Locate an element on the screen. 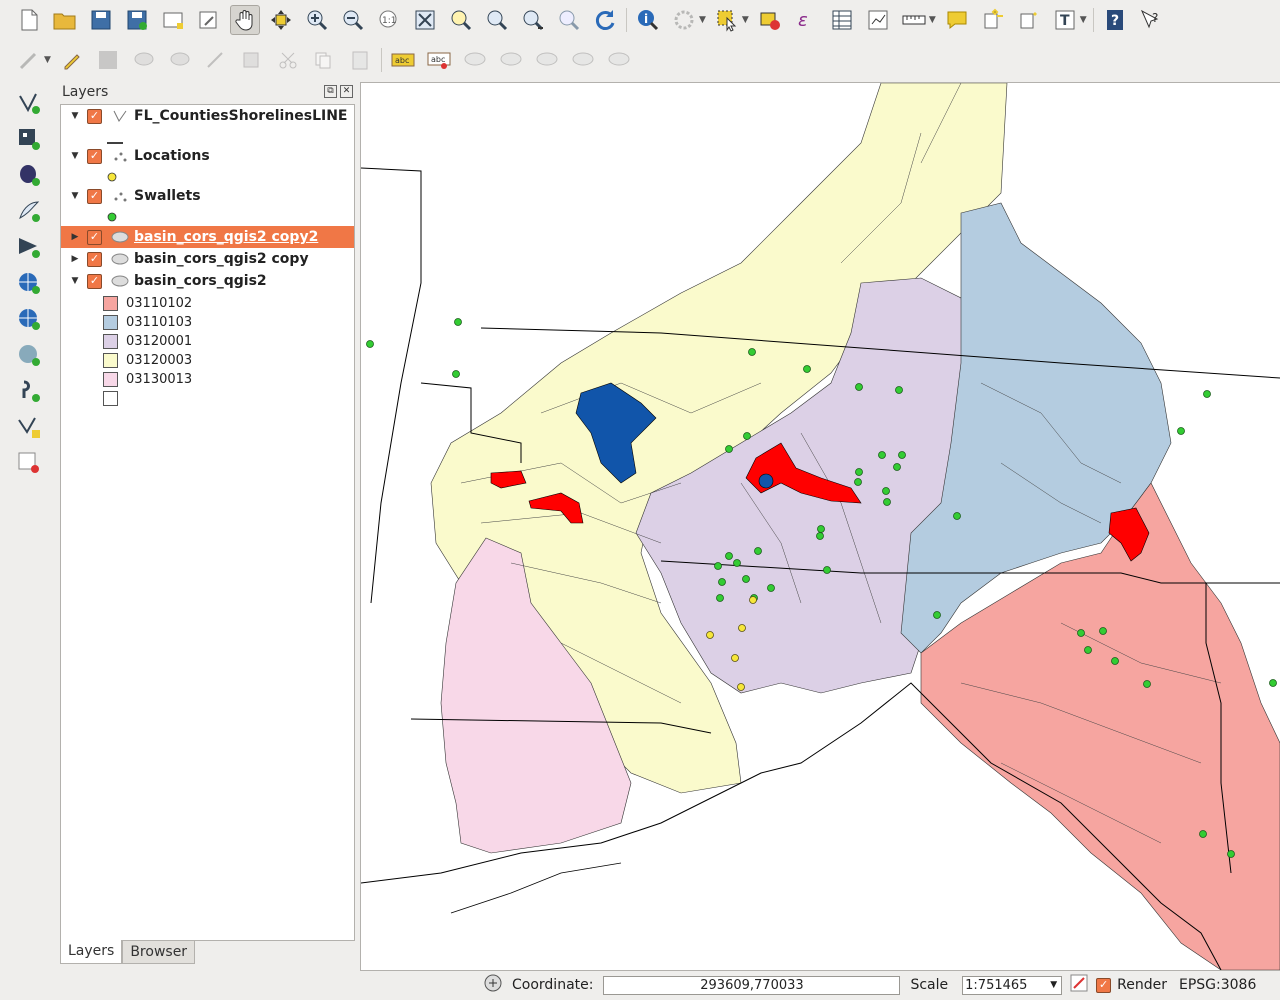 Image resolution: width=1280 pixels, height=1000 pixels. current-edits-icon is located at coordinates (29, 60).